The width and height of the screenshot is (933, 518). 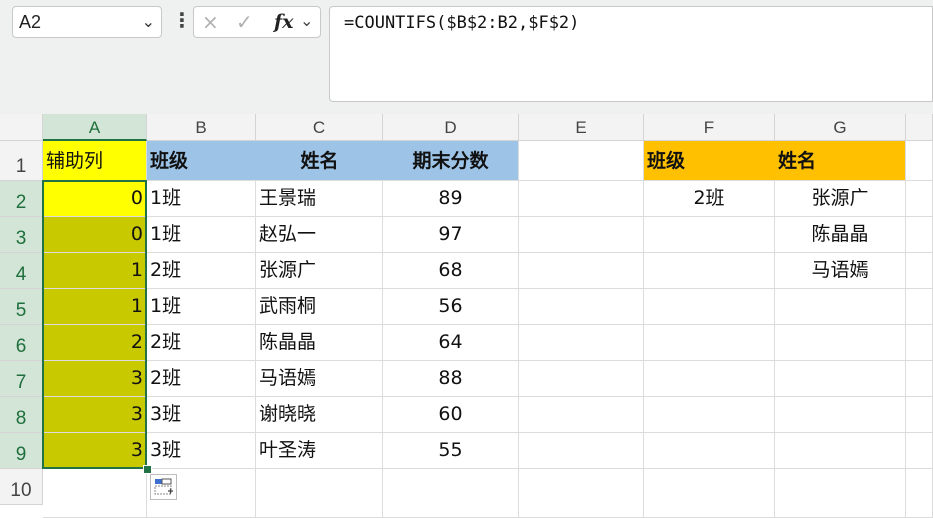 I want to click on enter-icon: ✓, so click(x=244, y=22).